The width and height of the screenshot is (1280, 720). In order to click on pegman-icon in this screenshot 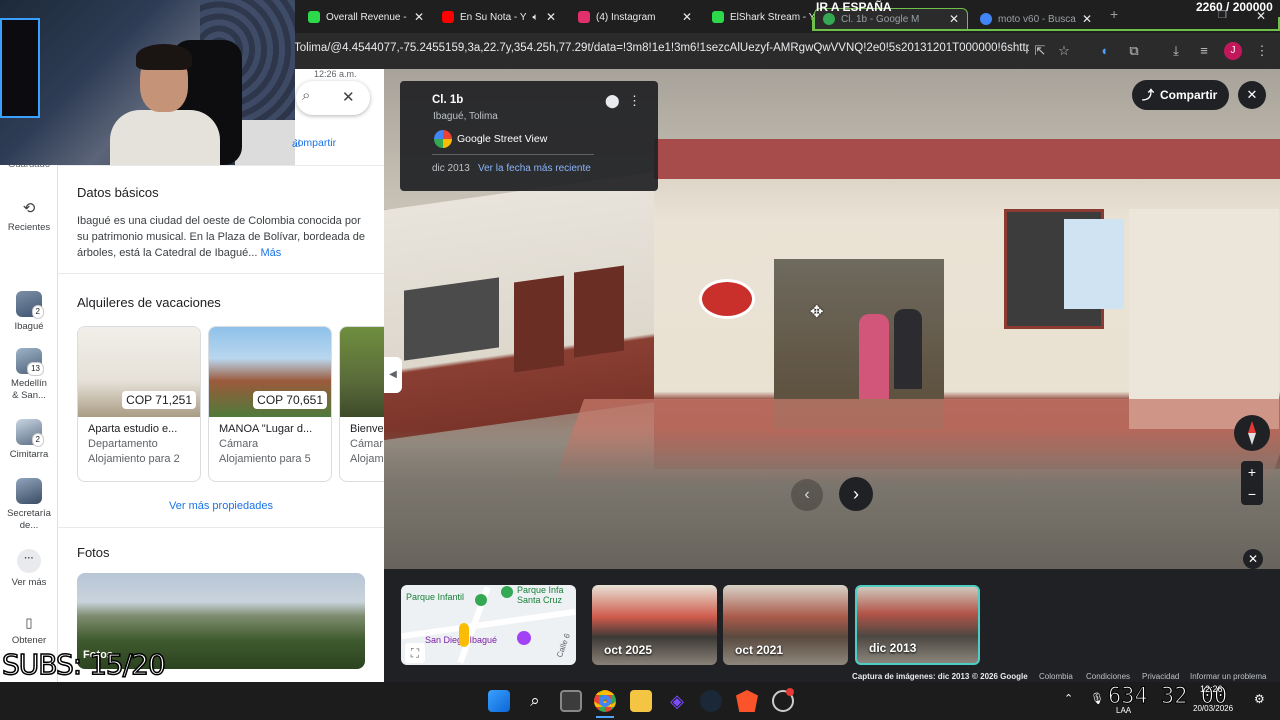, I will do `click(464, 635)`.